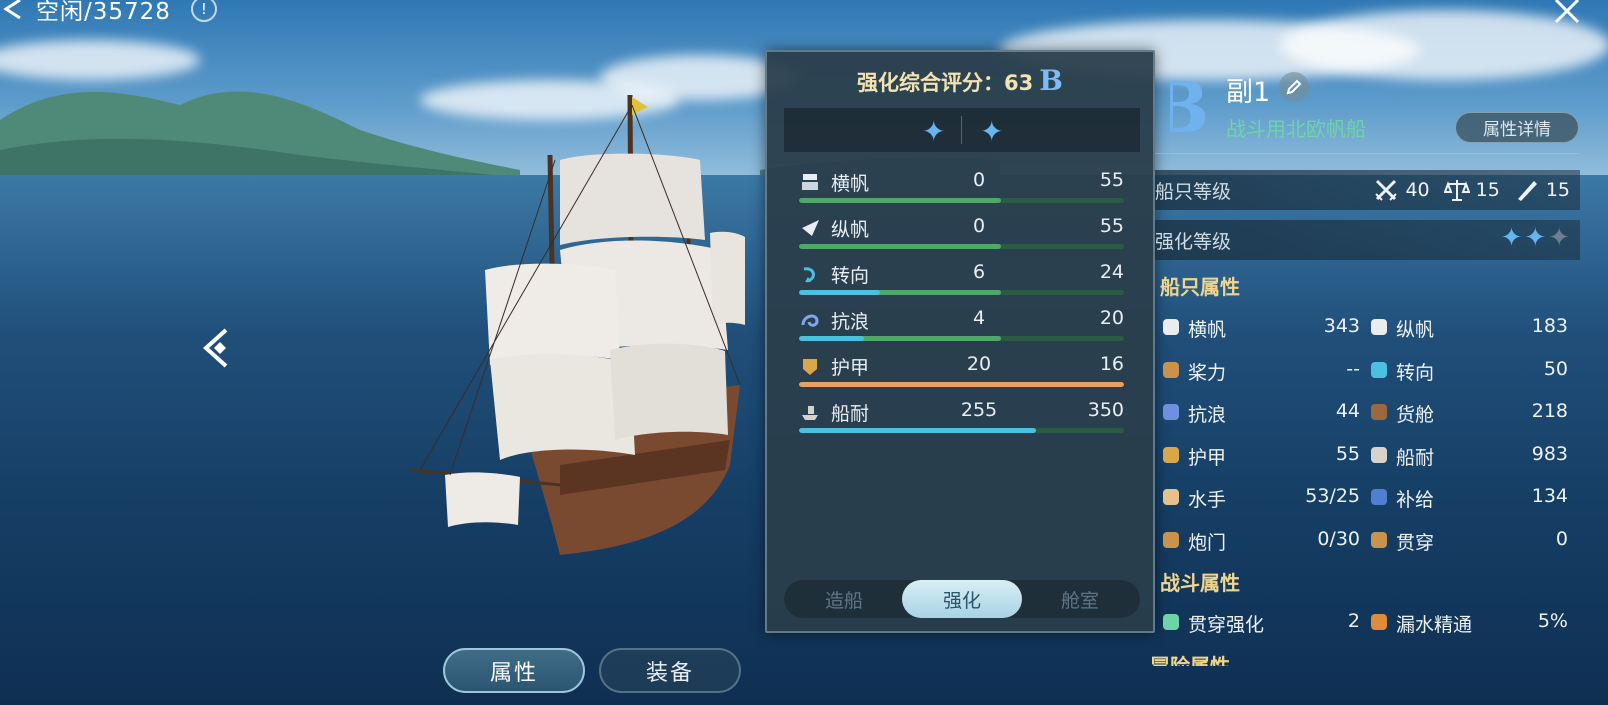 The image size is (1608, 705). I want to click on close-icon, so click(1567, 14).